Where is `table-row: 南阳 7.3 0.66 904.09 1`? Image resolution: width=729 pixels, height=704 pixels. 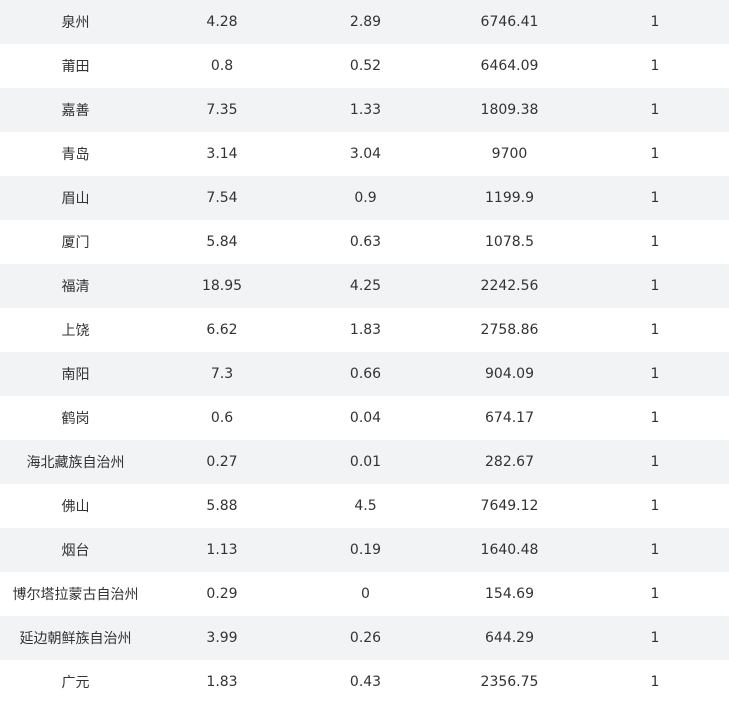
table-row: 南阳 7.3 0.66 904.09 1 is located at coordinates (364, 374).